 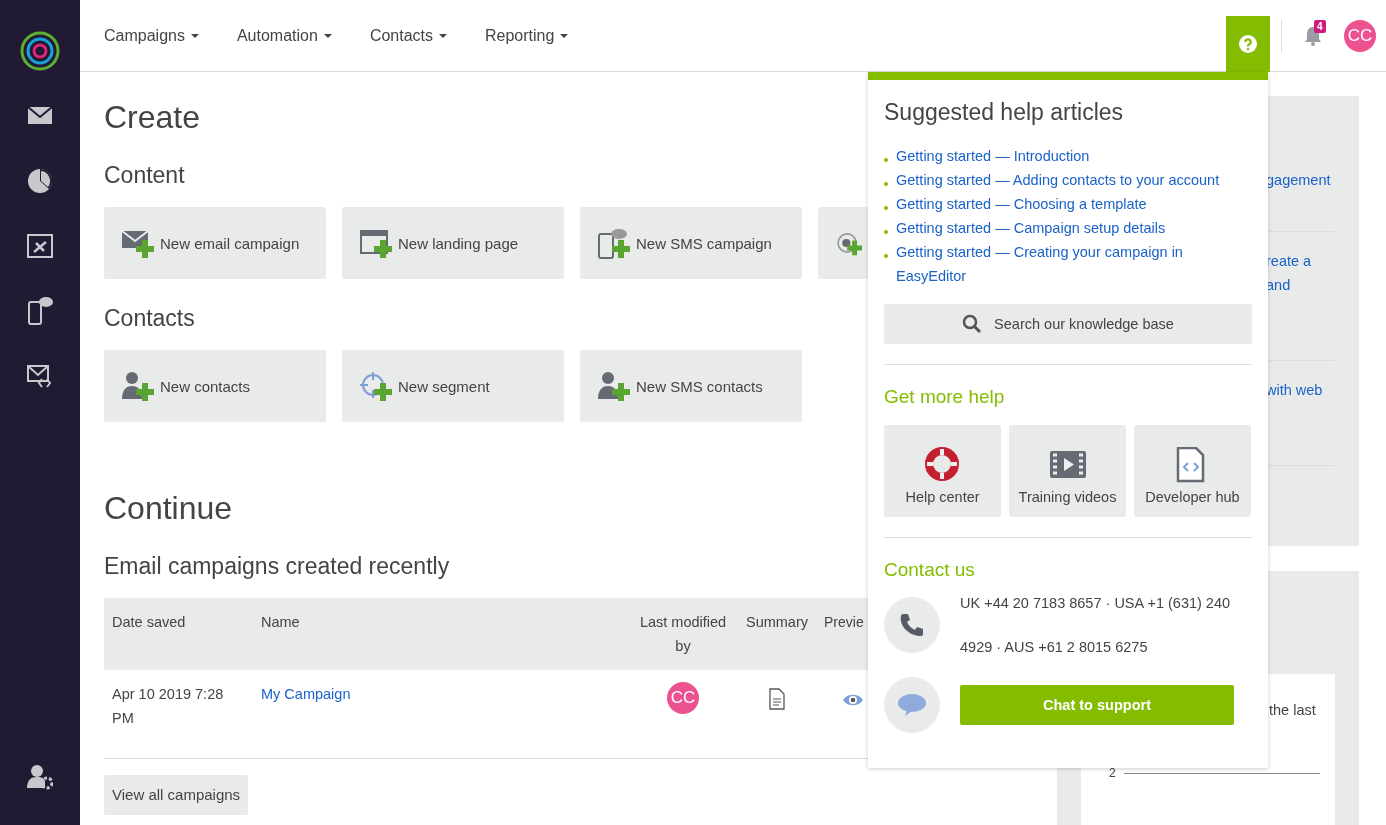 What do you see at coordinates (942, 465) in the screenshot?
I see `lifebuoy-icon` at bounding box center [942, 465].